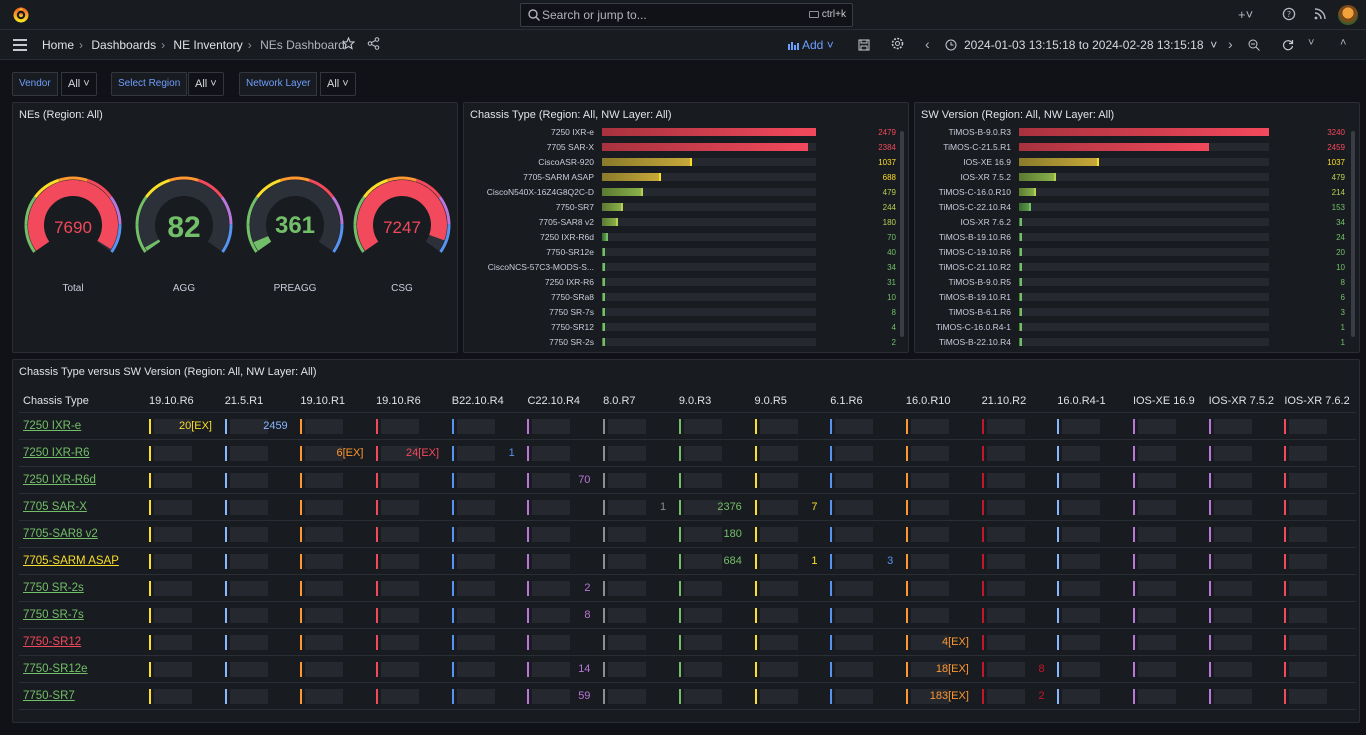 Image resolution: width=1366 pixels, height=735 pixels. I want to click on chassis-type-link: 7750 SR-2s, so click(82, 588).